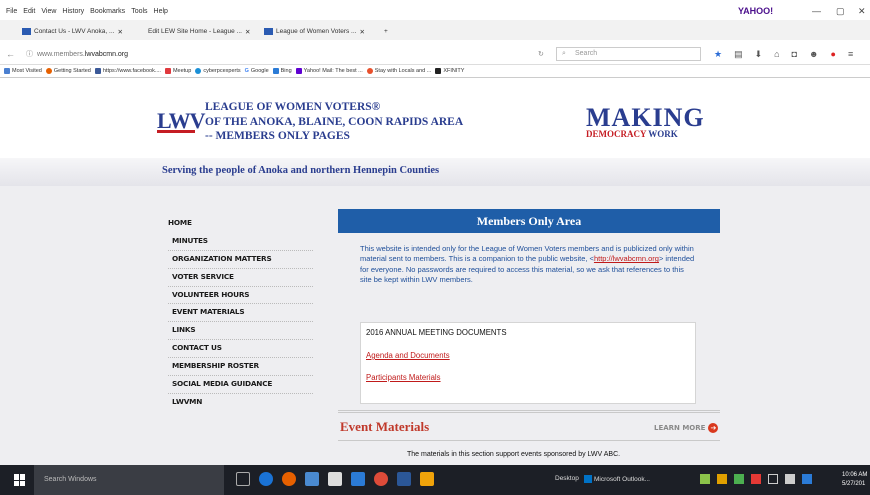 This screenshot has height=495, width=870. What do you see at coordinates (240, 296) in the screenshot?
I see `nav-volunteer-hours: VOLUNTEER HOURS` at bounding box center [240, 296].